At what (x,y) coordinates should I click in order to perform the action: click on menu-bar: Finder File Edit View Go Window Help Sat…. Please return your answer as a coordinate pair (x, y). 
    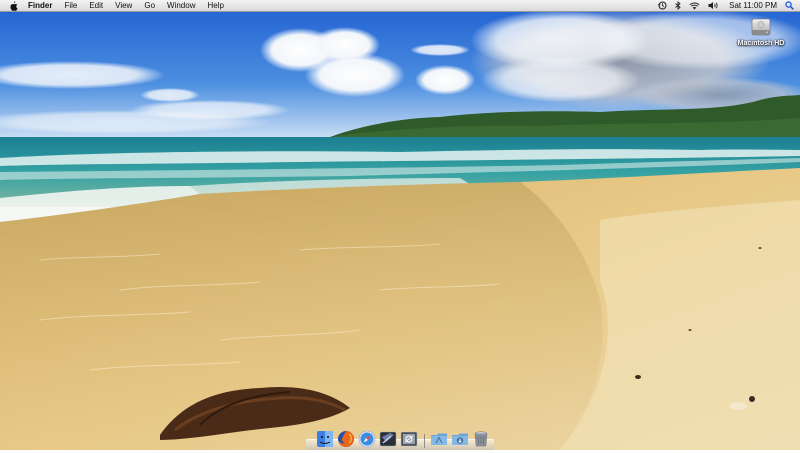
    Looking at the image, I should click on (400, 6).